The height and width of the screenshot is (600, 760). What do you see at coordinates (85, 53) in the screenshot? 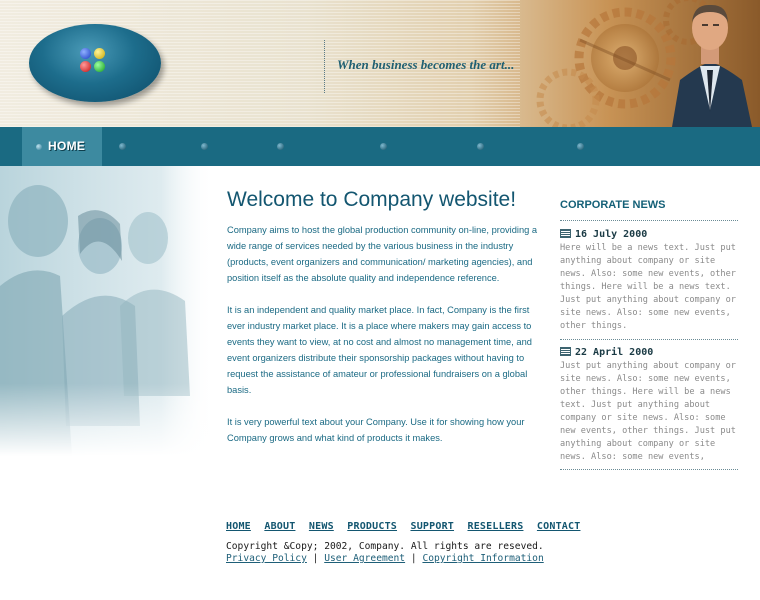
I see `logo-dot-blue` at bounding box center [85, 53].